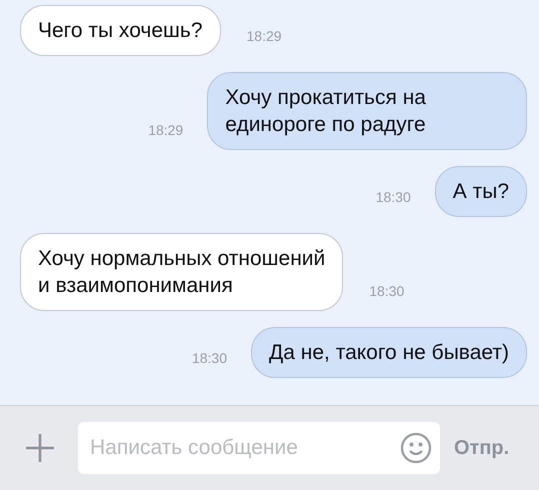  Describe the element at coordinates (40, 448) in the screenshot. I see `plus-icon` at that location.